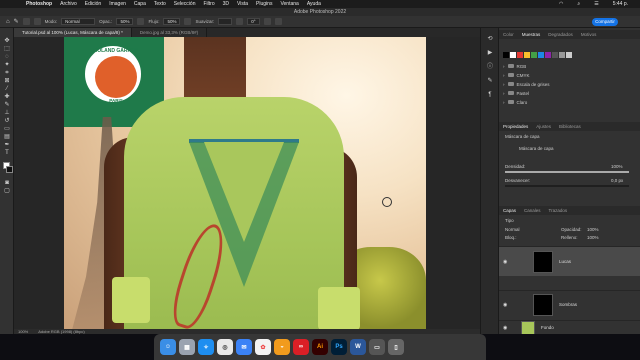 The image size is (640, 360). Describe the element at coordinates (596, 4) in the screenshot. I see `control-center-icon: ☰` at that location.